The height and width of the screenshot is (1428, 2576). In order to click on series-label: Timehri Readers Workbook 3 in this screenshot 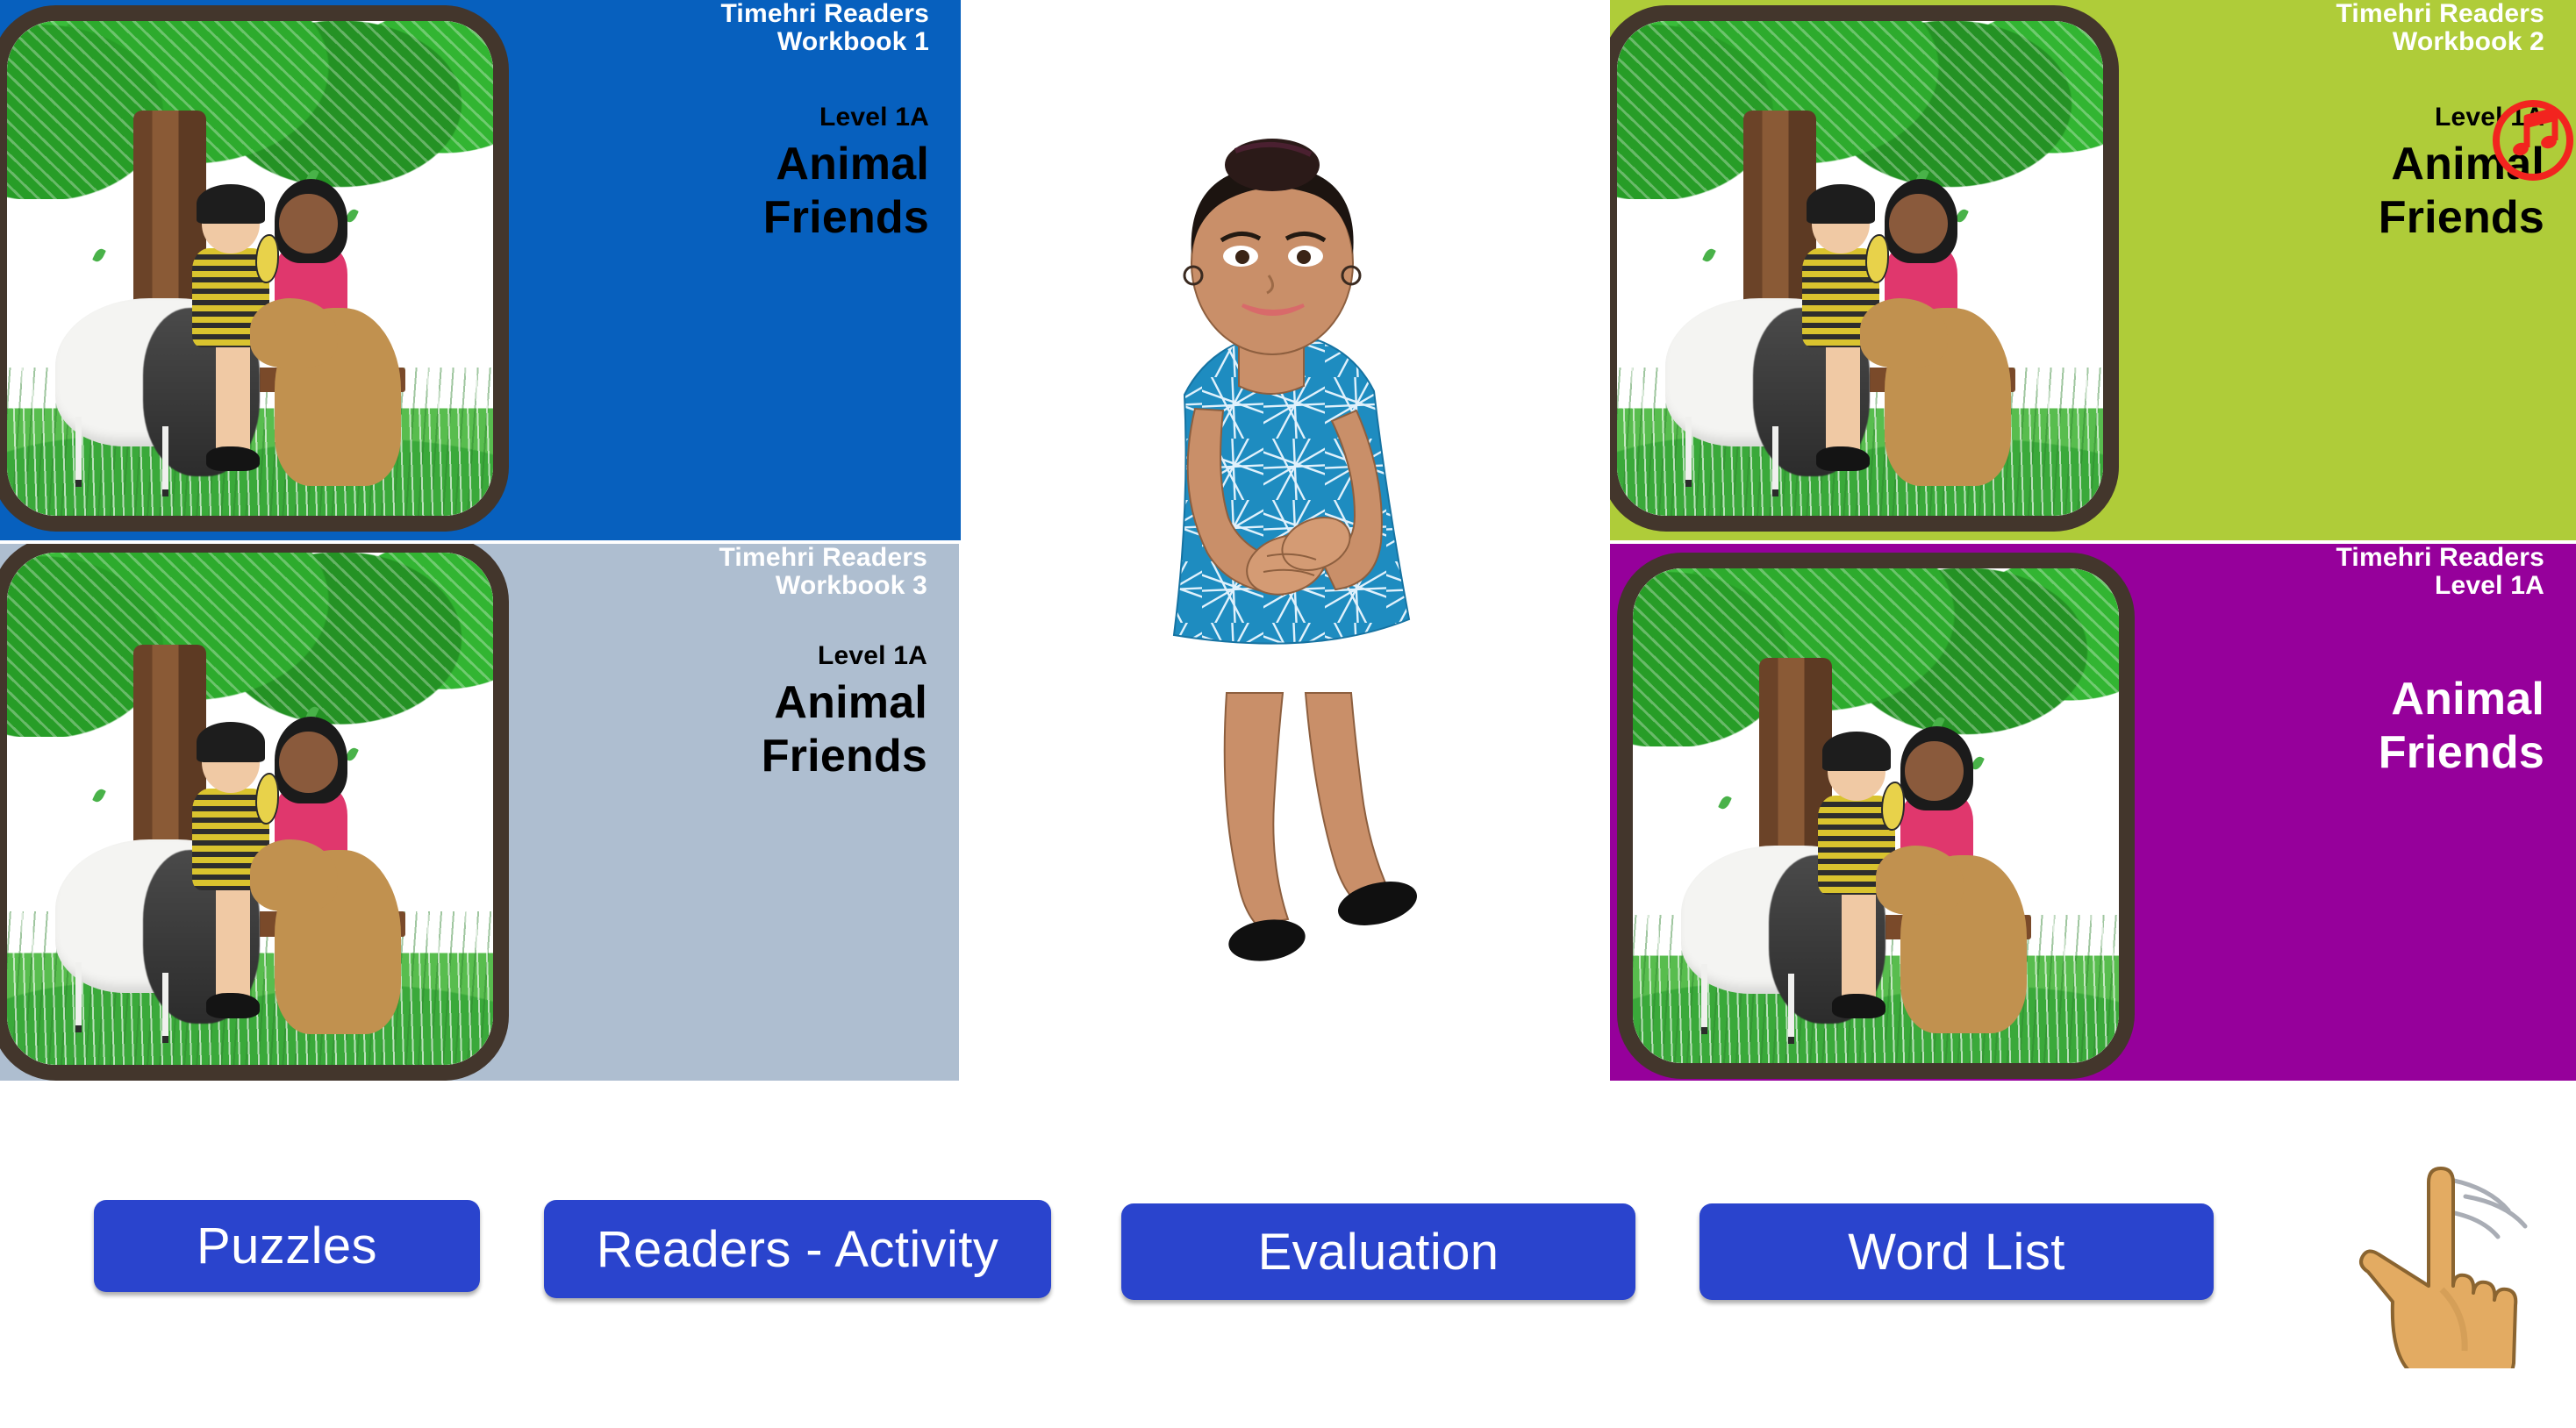, I will do `click(823, 572)`.